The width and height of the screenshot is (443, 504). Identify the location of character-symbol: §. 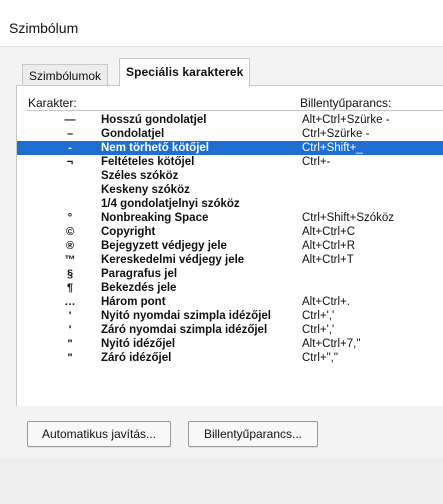
(70, 274).